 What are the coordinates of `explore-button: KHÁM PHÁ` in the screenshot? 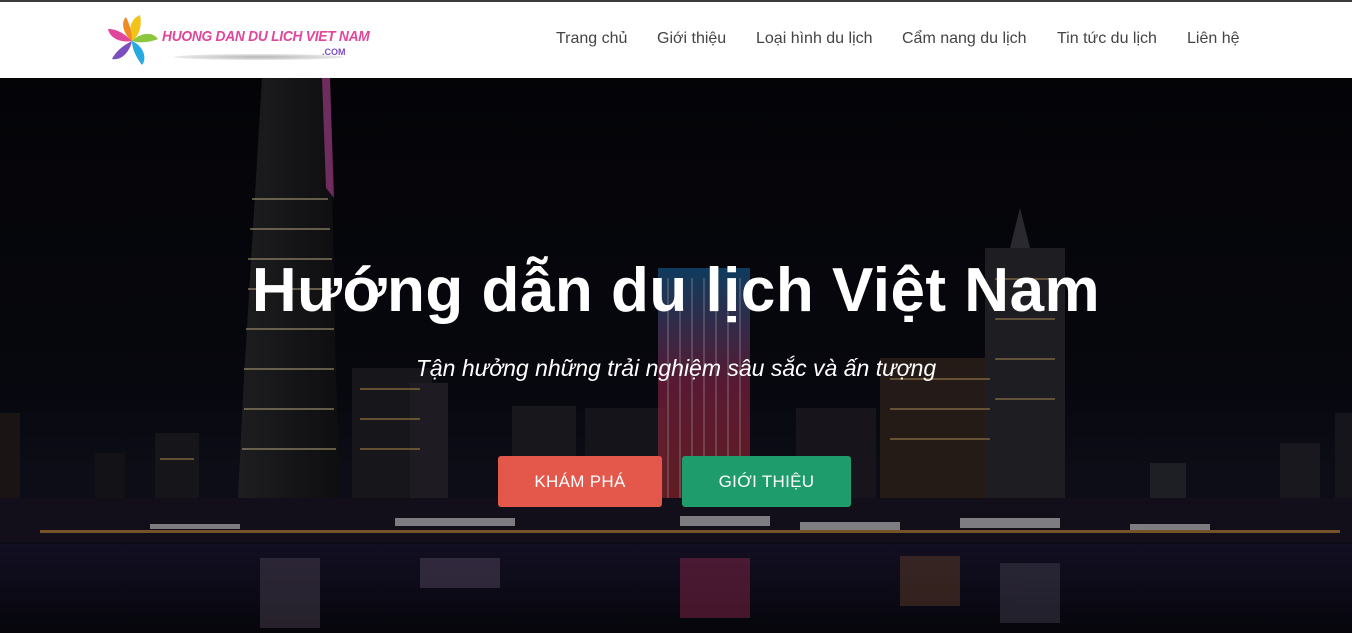 It's located at (580, 481).